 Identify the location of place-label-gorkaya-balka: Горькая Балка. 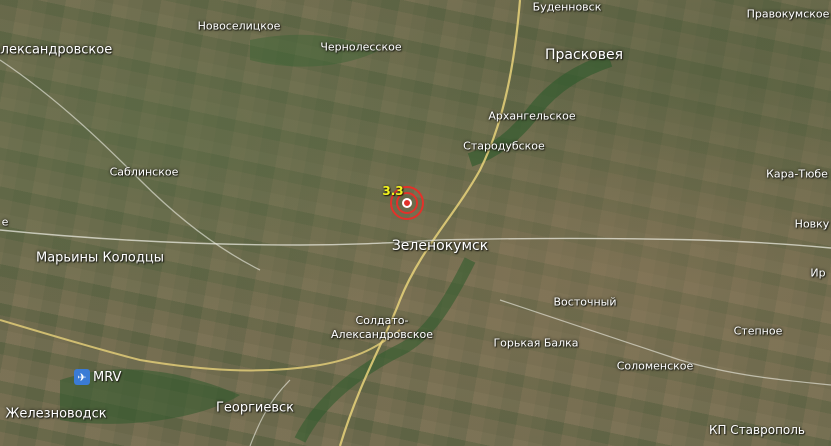
(536, 343).